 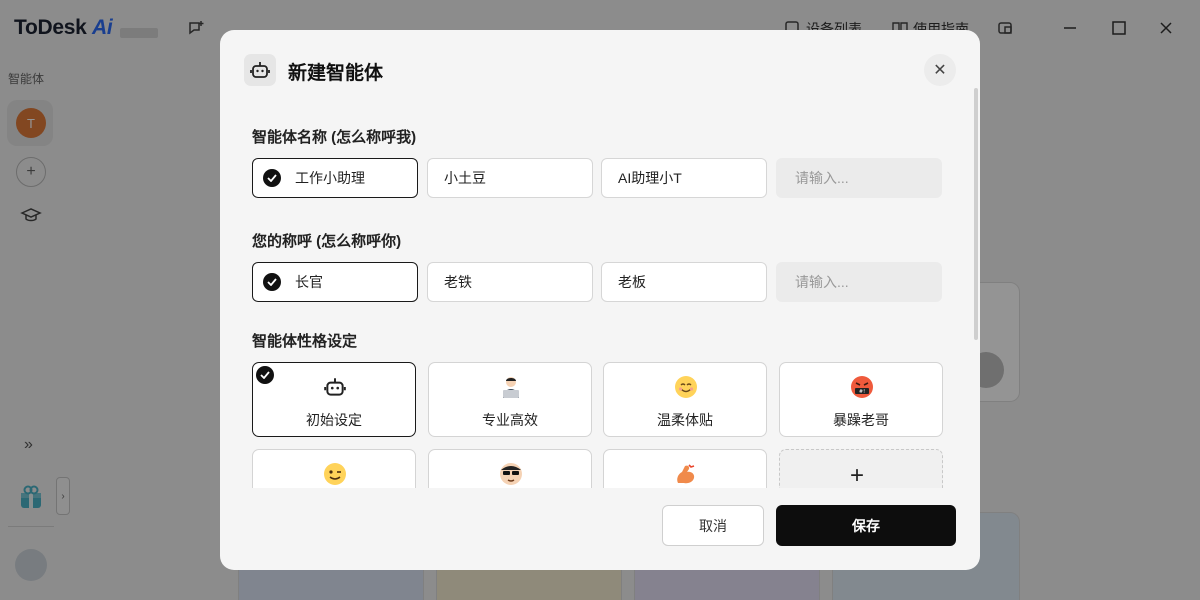 I want to click on sunglasses-face-icon, so click(x=511, y=474).